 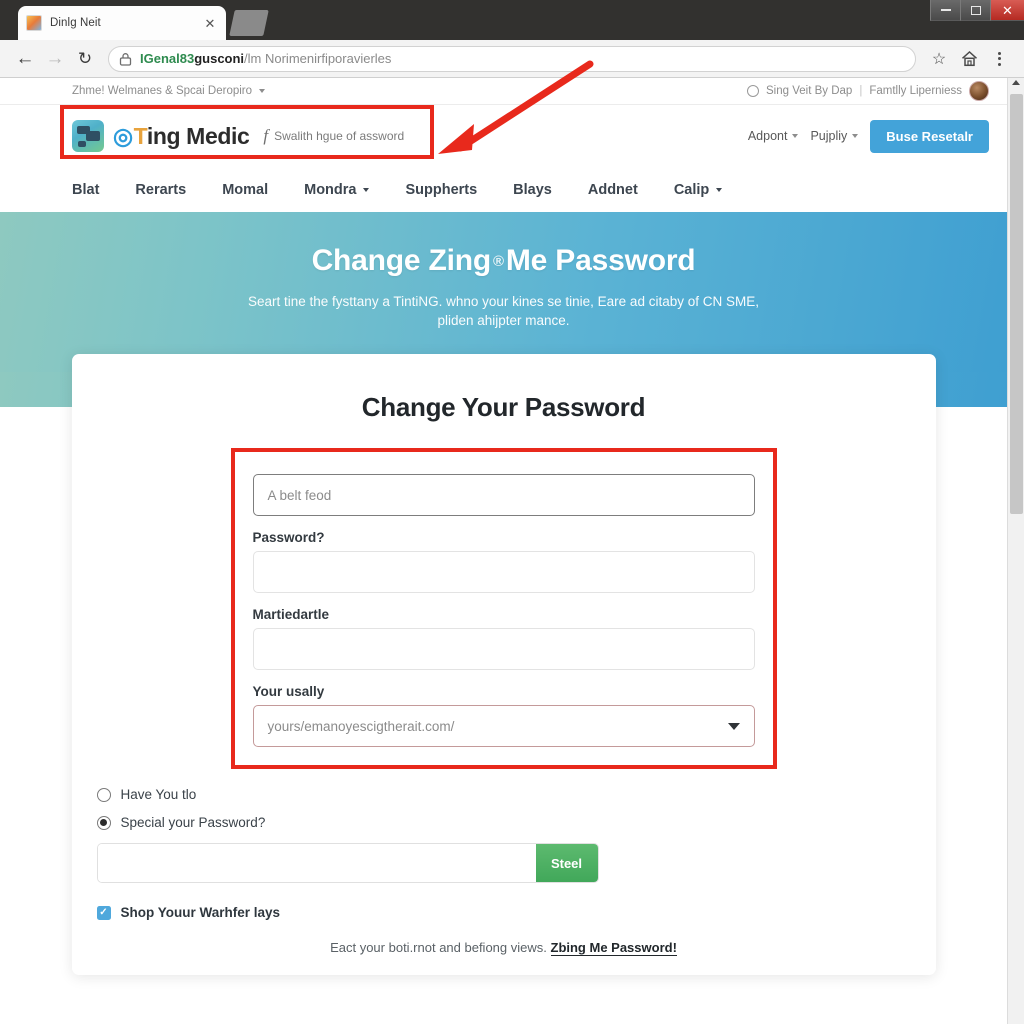 What do you see at coordinates (401, 260) in the screenshot?
I see `hero-title-part1: Change Zing` at bounding box center [401, 260].